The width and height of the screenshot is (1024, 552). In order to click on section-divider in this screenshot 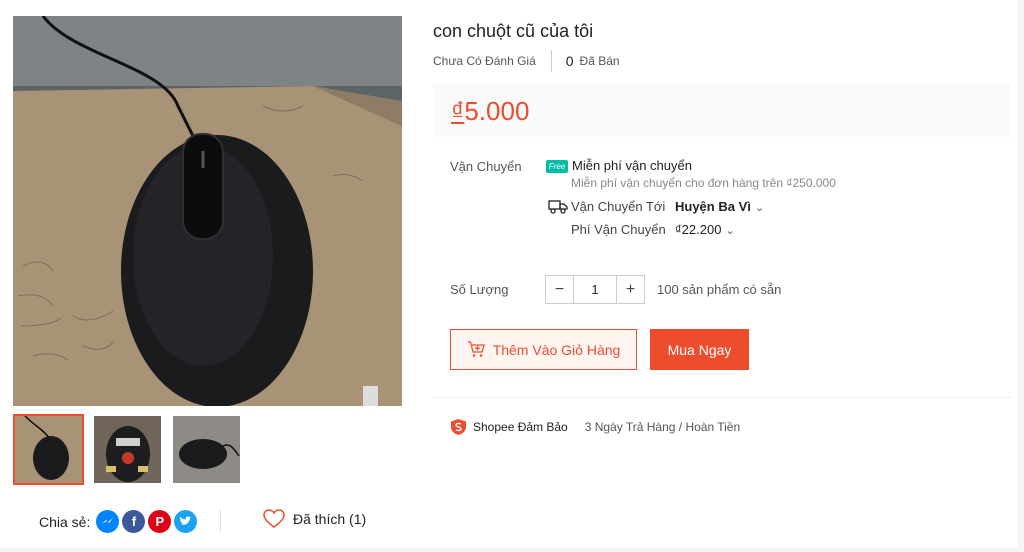, I will do `click(722, 397)`.